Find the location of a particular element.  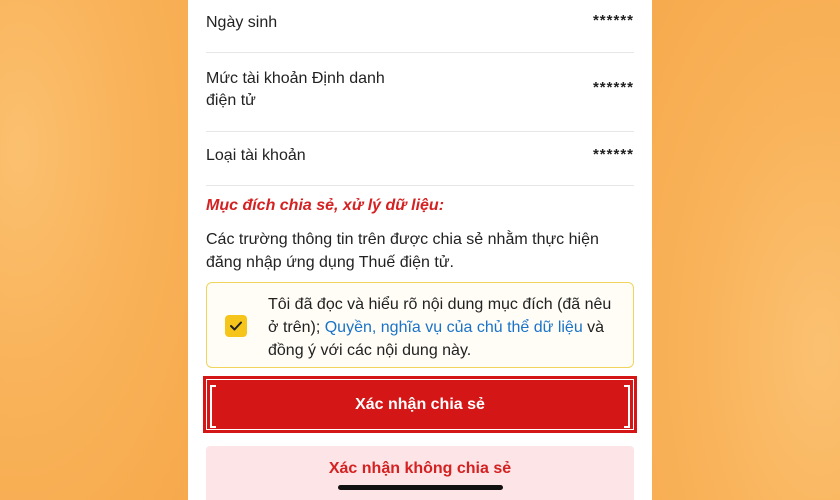

info-row-birthdate: Ngày sinh ****** is located at coordinates (420, 26).